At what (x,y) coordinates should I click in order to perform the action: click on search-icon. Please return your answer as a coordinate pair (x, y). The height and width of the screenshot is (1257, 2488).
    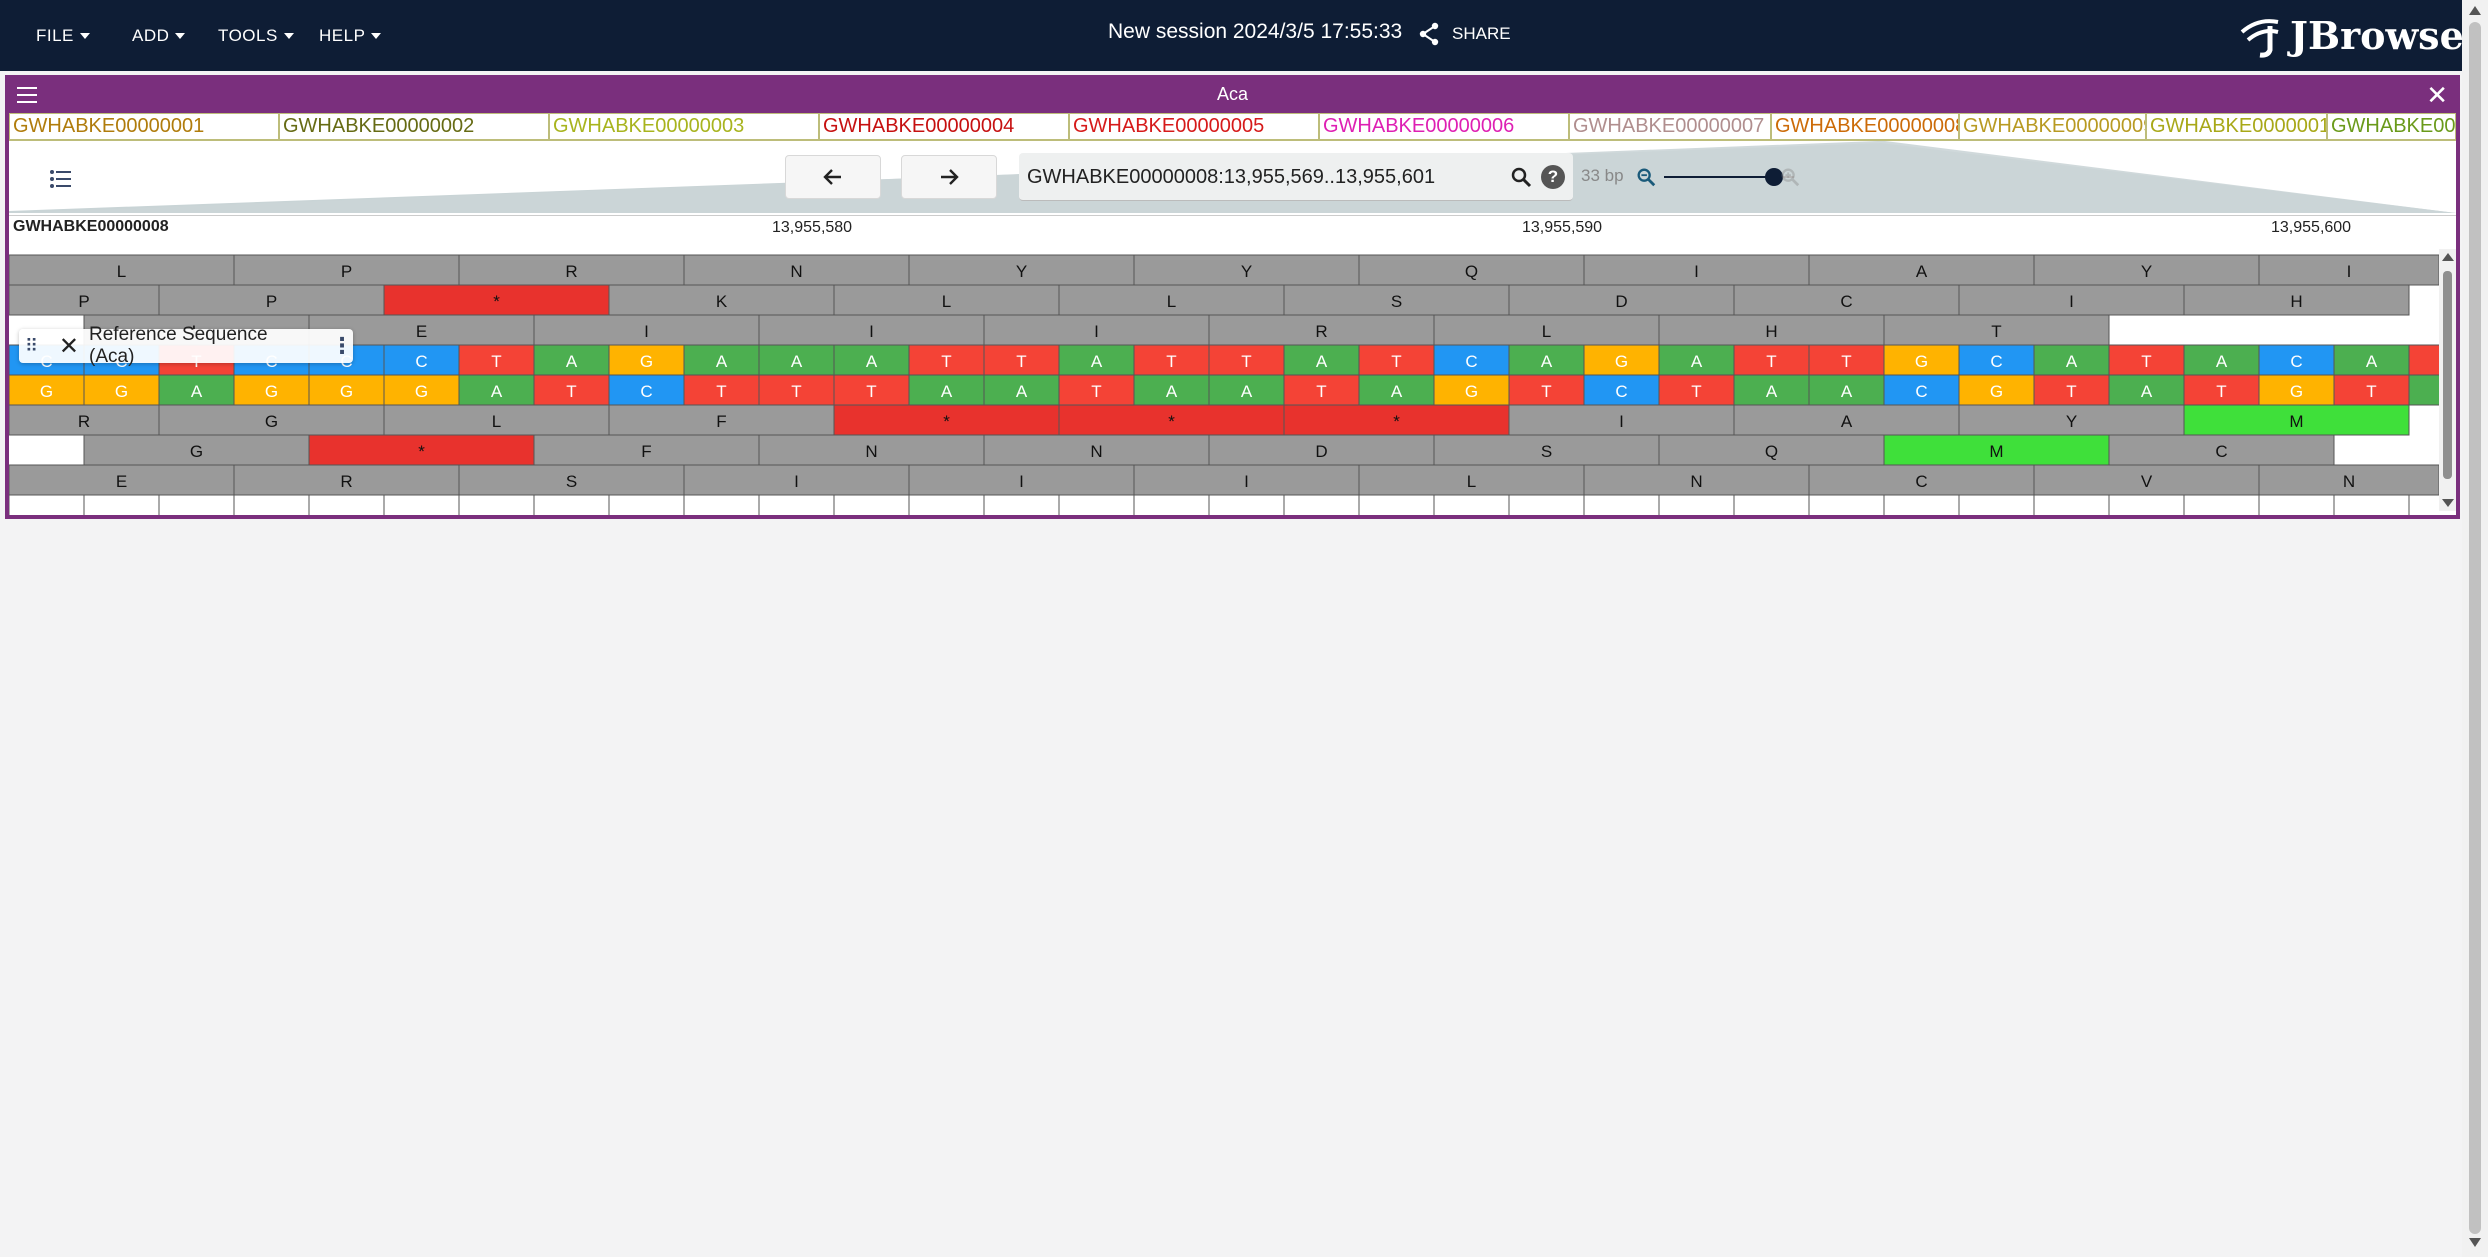
    Looking at the image, I should click on (1521, 177).